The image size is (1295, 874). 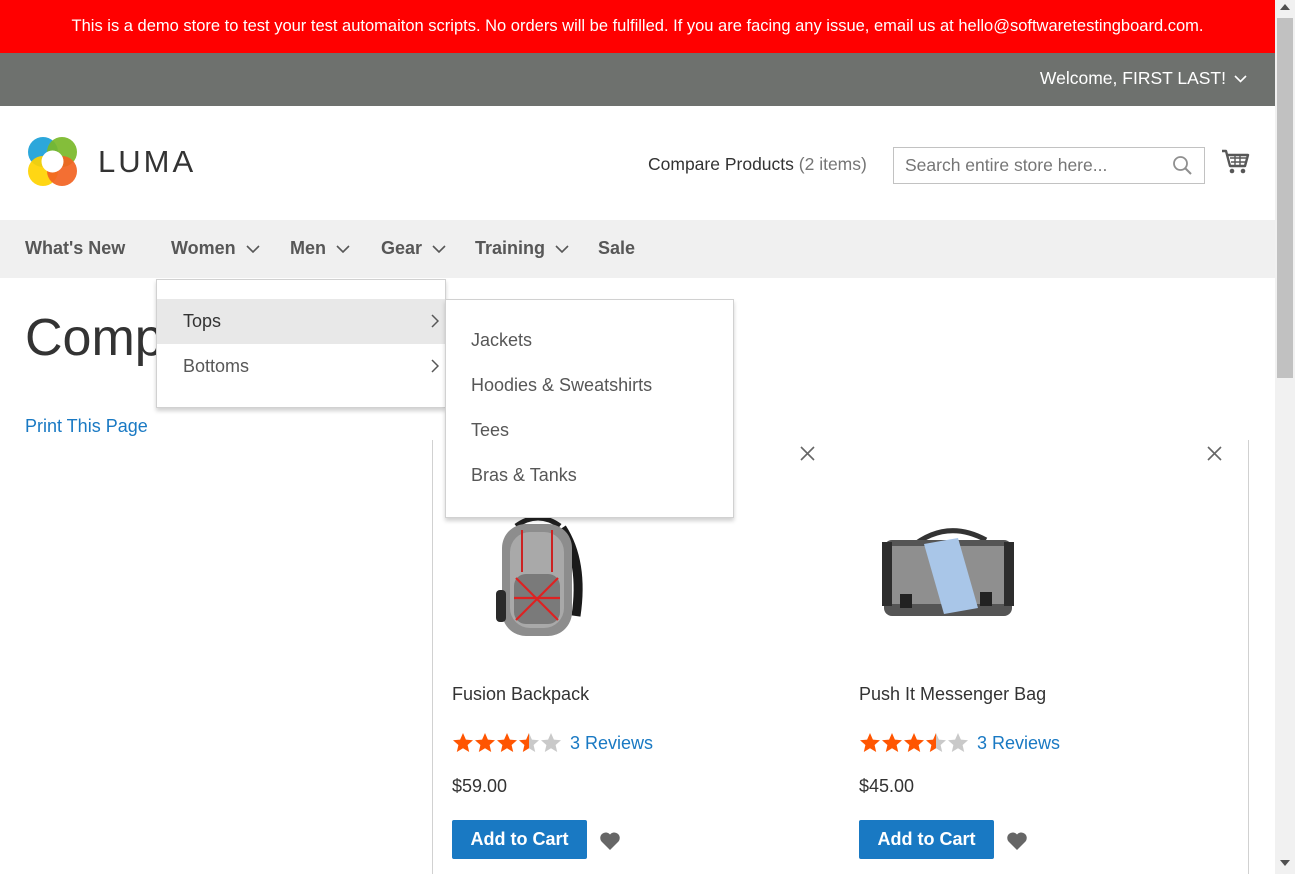 What do you see at coordinates (1285, 7) in the screenshot?
I see `scroll-up-arrow-icon` at bounding box center [1285, 7].